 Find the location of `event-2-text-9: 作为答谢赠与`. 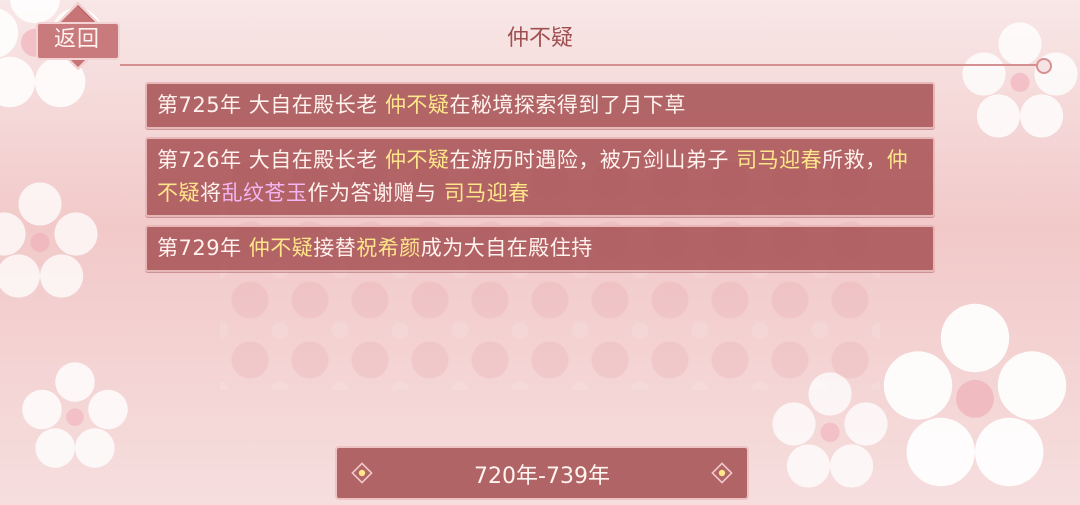

event-2-text-9: 作为答谢赠与 is located at coordinates (375, 193).